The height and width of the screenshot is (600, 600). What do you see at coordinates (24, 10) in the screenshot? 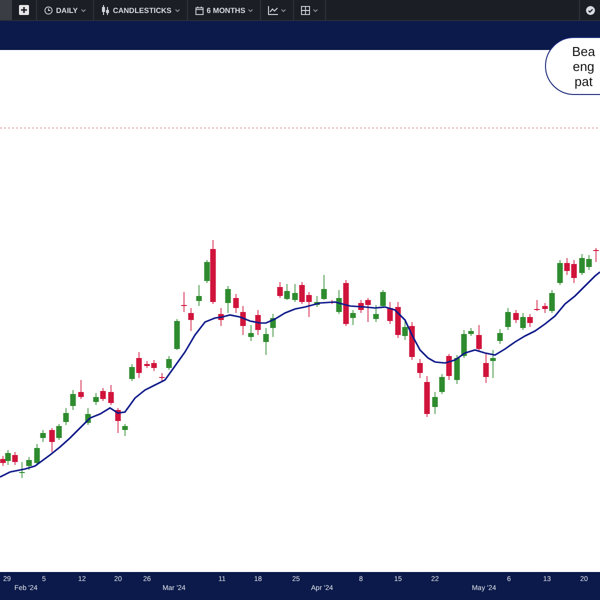
I see `add-icon` at bounding box center [24, 10].